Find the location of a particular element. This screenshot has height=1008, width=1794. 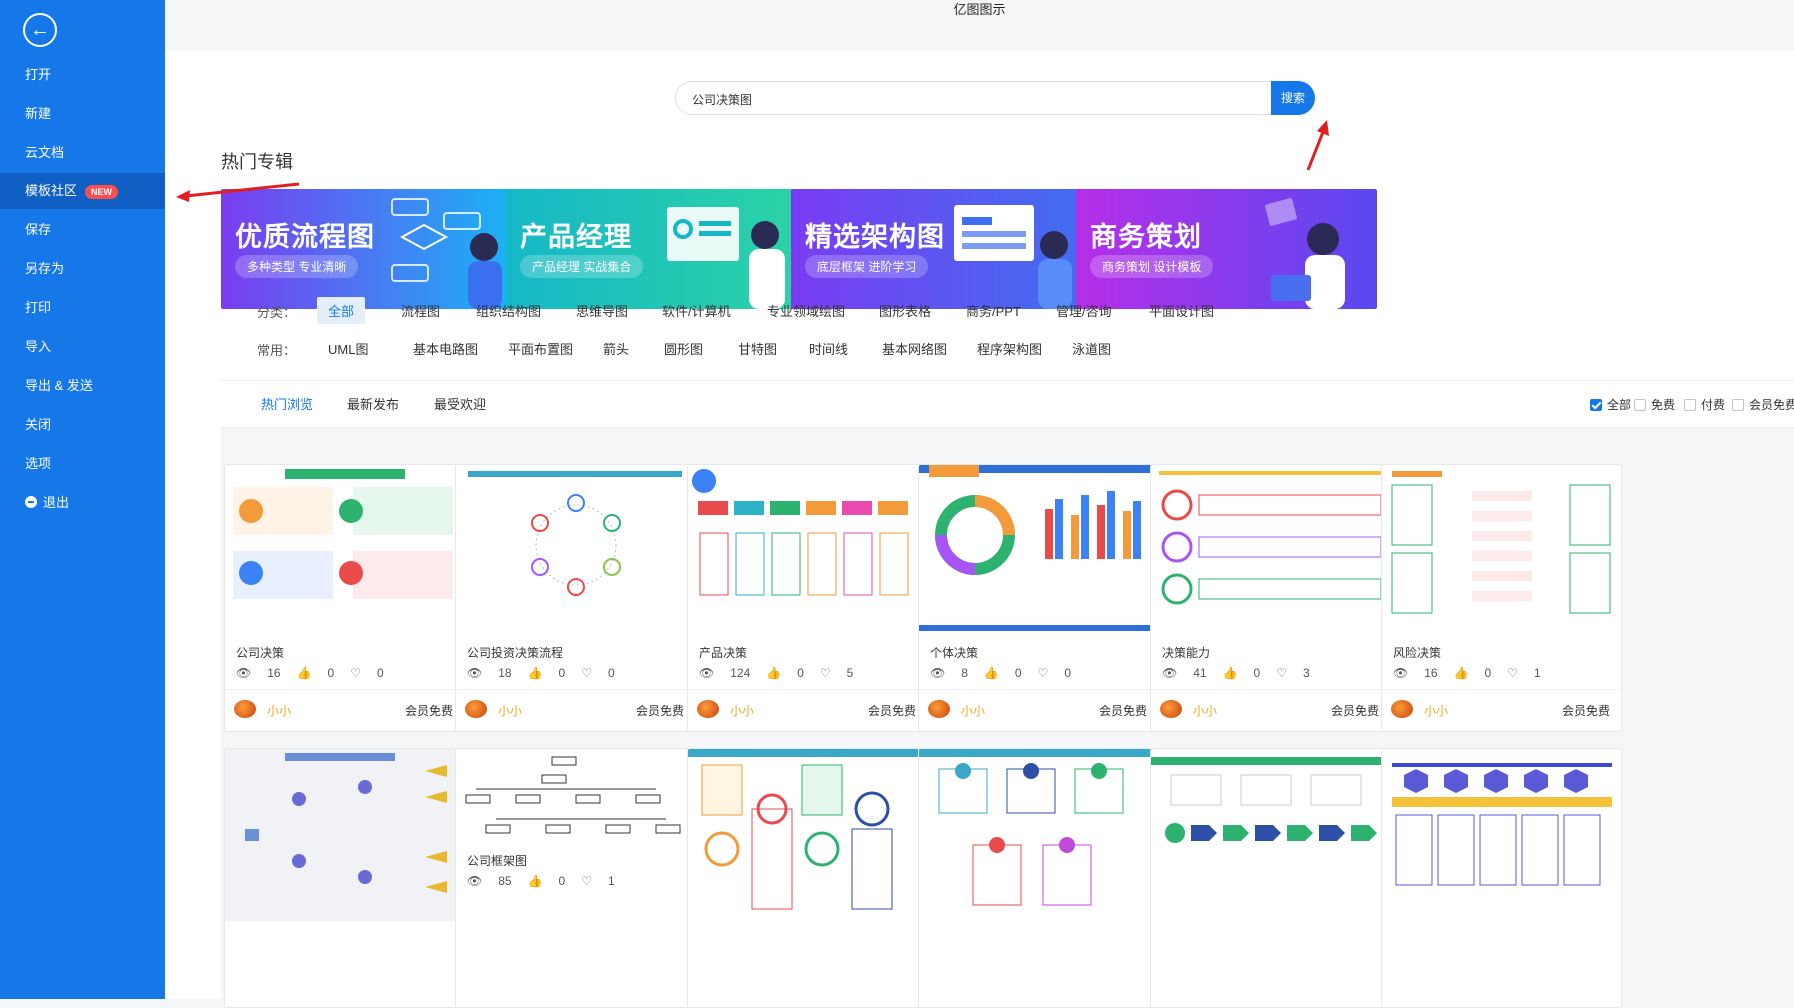

template-name: 决策能力 is located at coordinates (1186, 653).